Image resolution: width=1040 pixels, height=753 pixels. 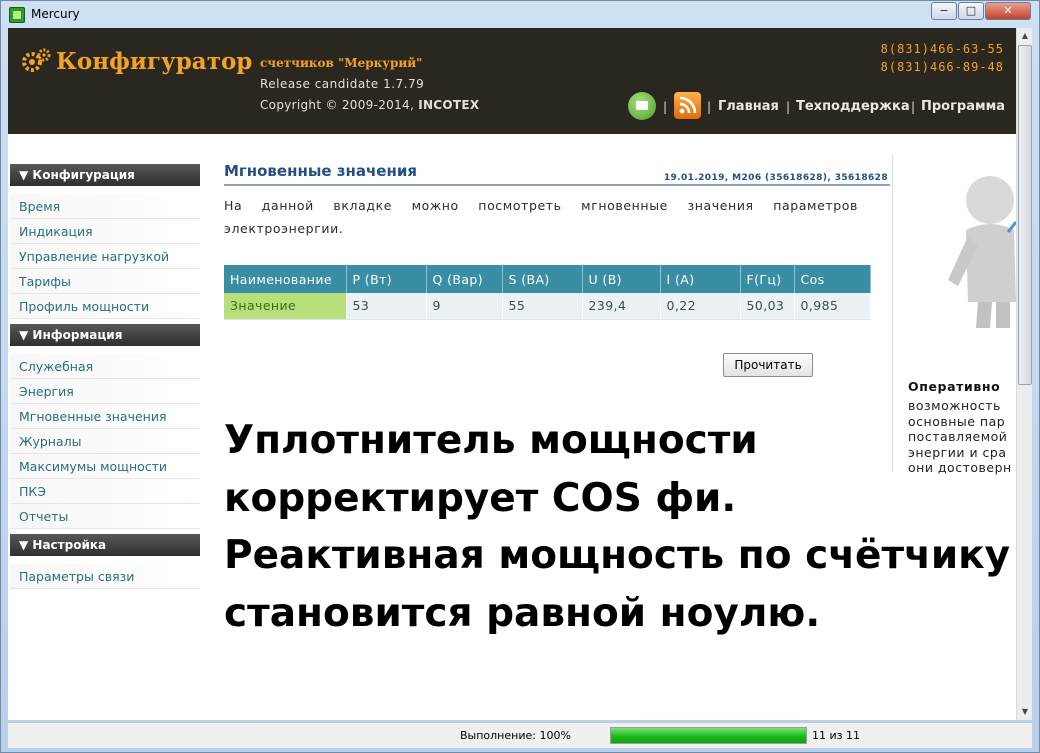 I want to click on phone-2: 8(831)466-89-48, so click(x=942, y=67).